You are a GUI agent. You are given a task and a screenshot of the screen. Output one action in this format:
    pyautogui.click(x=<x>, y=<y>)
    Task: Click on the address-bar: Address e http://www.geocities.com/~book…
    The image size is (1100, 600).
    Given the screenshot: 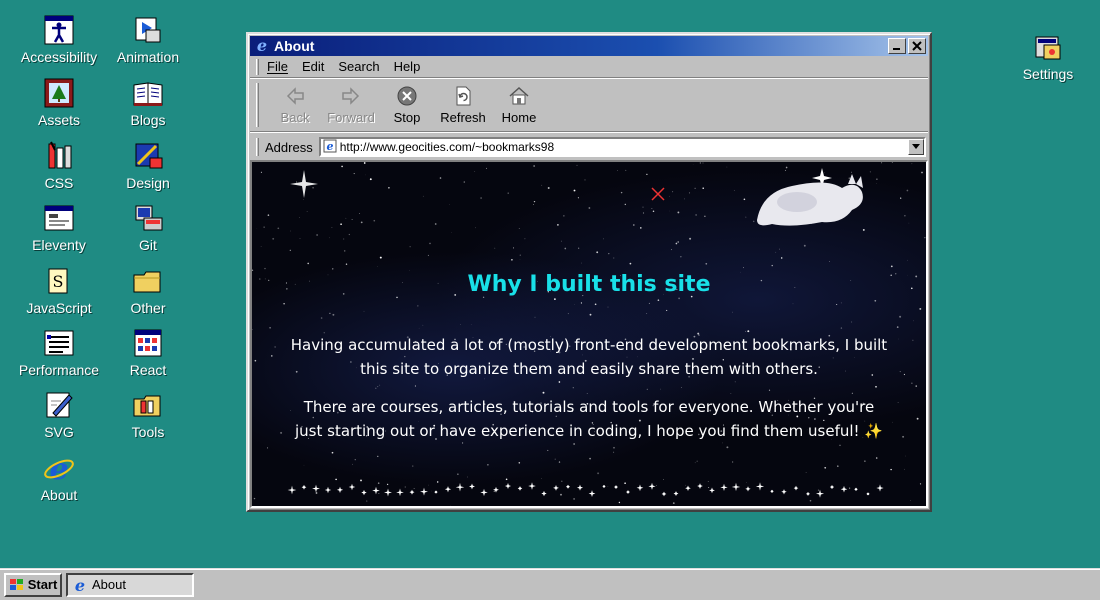 What is the action you would take?
    pyautogui.click(x=589, y=147)
    